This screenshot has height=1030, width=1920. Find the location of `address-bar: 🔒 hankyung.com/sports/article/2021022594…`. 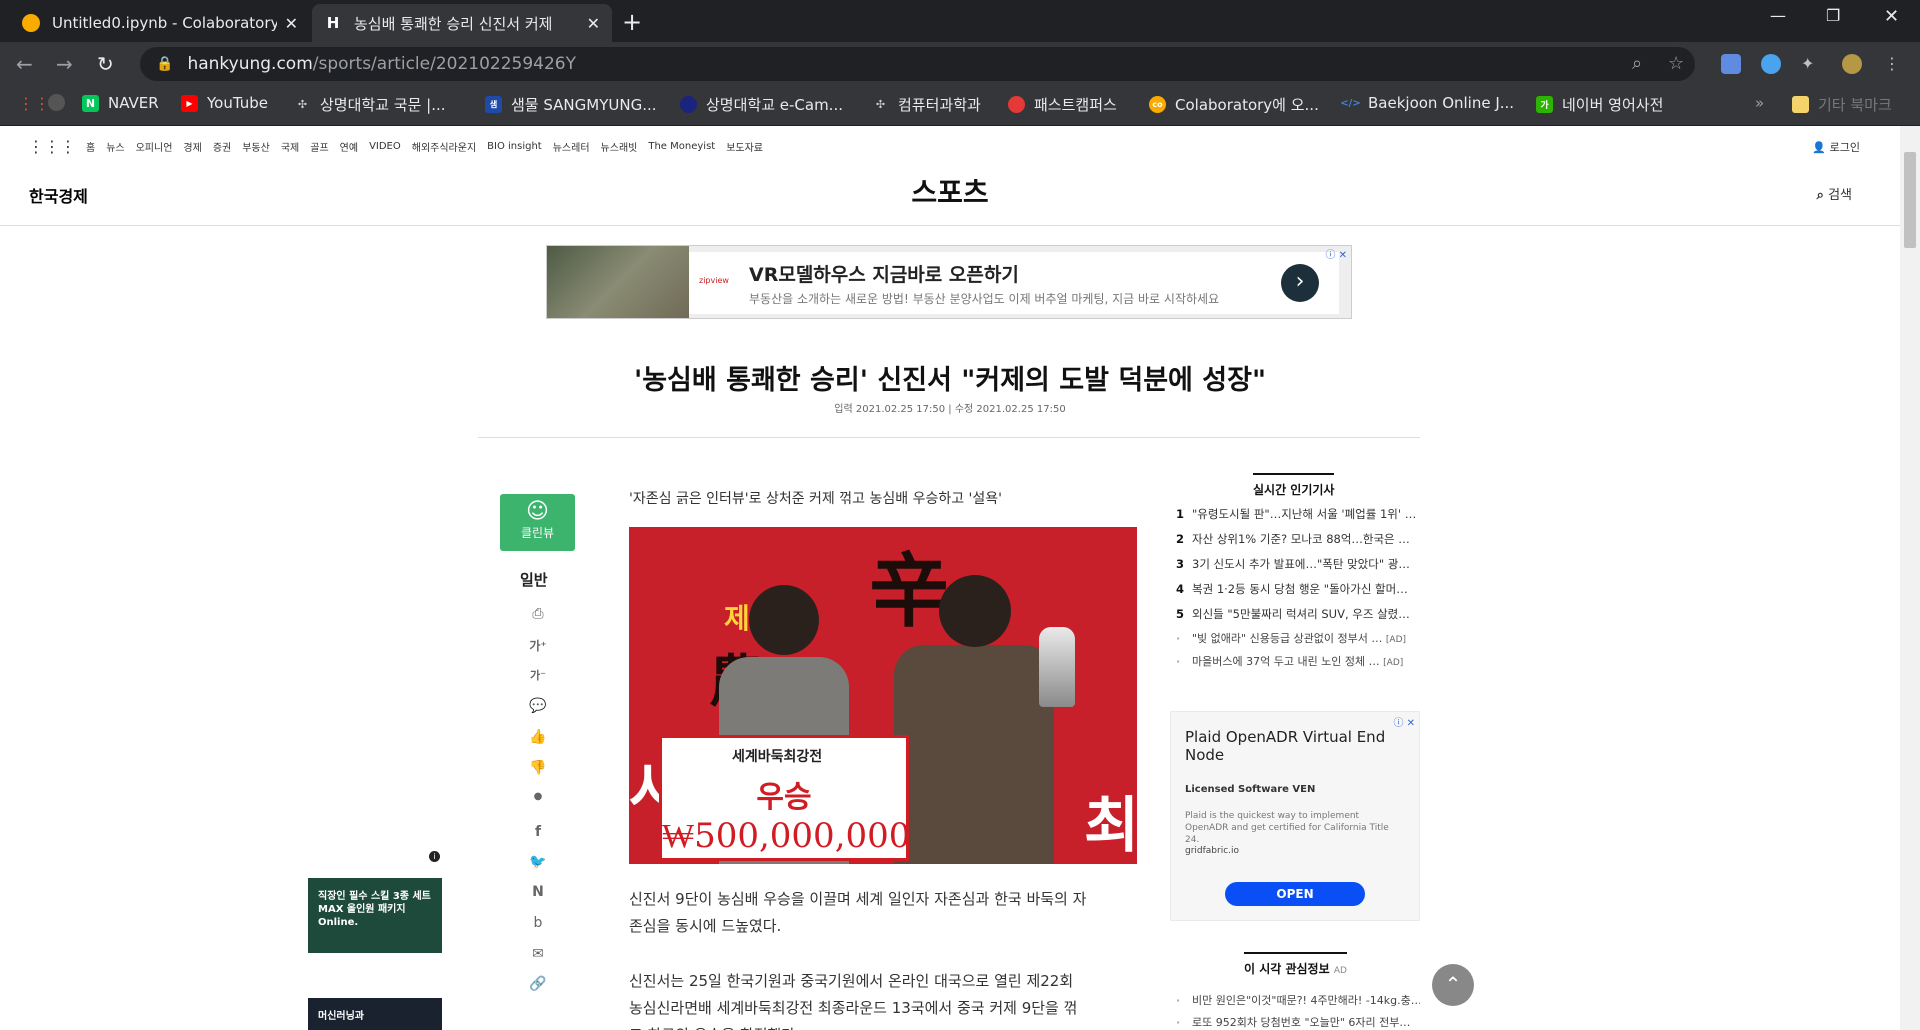

address-bar: 🔒 hankyung.com/sports/article/2021022594… is located at coordinates (917, 64).